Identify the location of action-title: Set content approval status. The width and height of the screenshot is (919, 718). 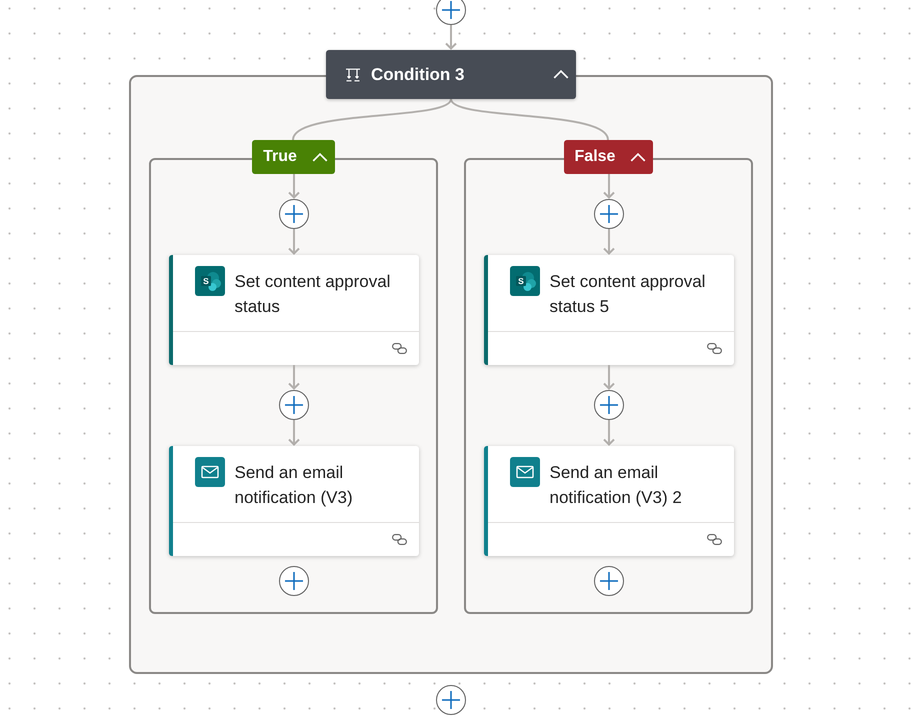
(313, 294).